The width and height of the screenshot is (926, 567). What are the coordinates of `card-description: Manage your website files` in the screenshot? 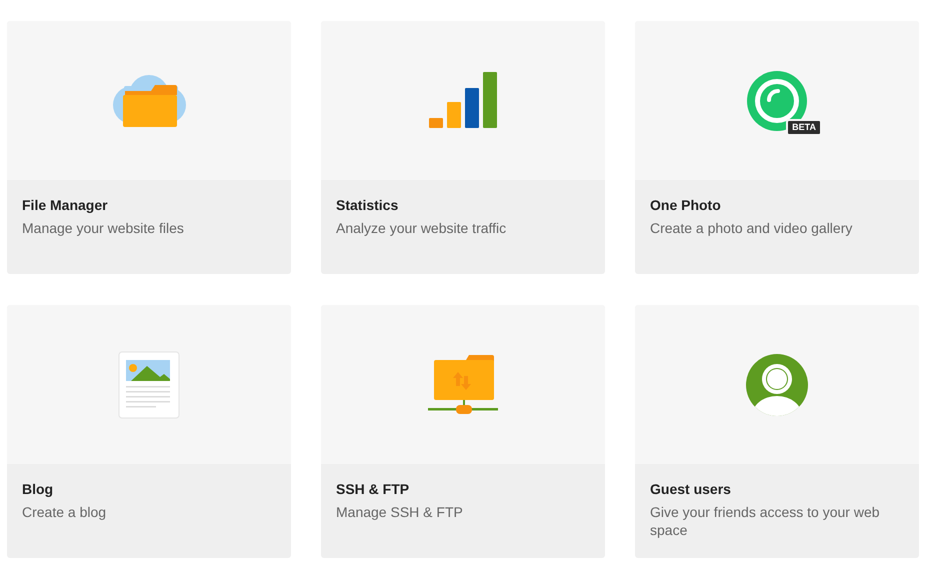 It's located at (103, 228).